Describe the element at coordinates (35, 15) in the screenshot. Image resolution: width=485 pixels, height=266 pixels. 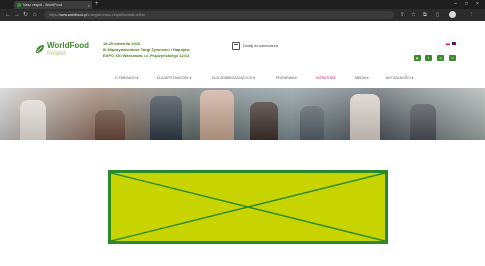
I see `home-icon: ⌂` at that location.